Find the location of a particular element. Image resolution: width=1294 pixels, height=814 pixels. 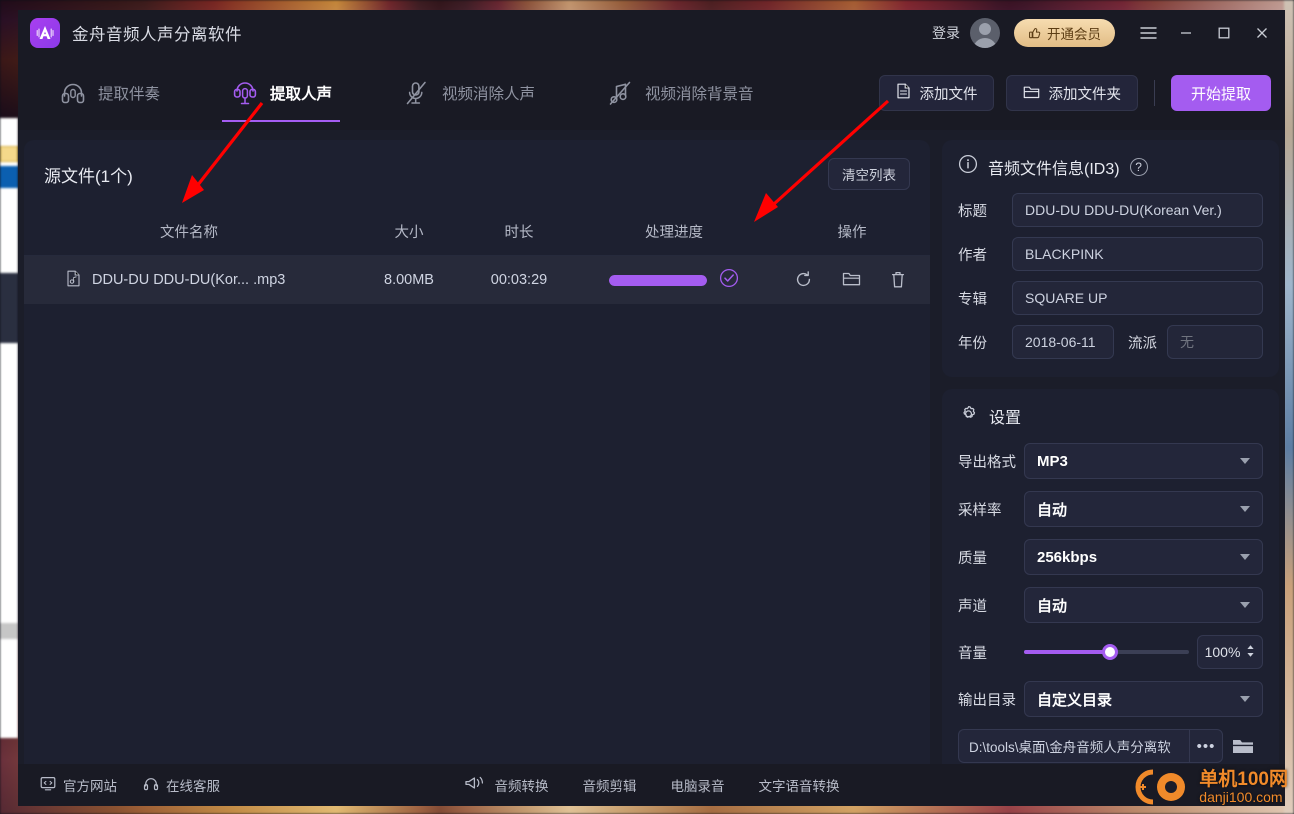

export-format-select: MP3 is located at coordinates (1143, 461).